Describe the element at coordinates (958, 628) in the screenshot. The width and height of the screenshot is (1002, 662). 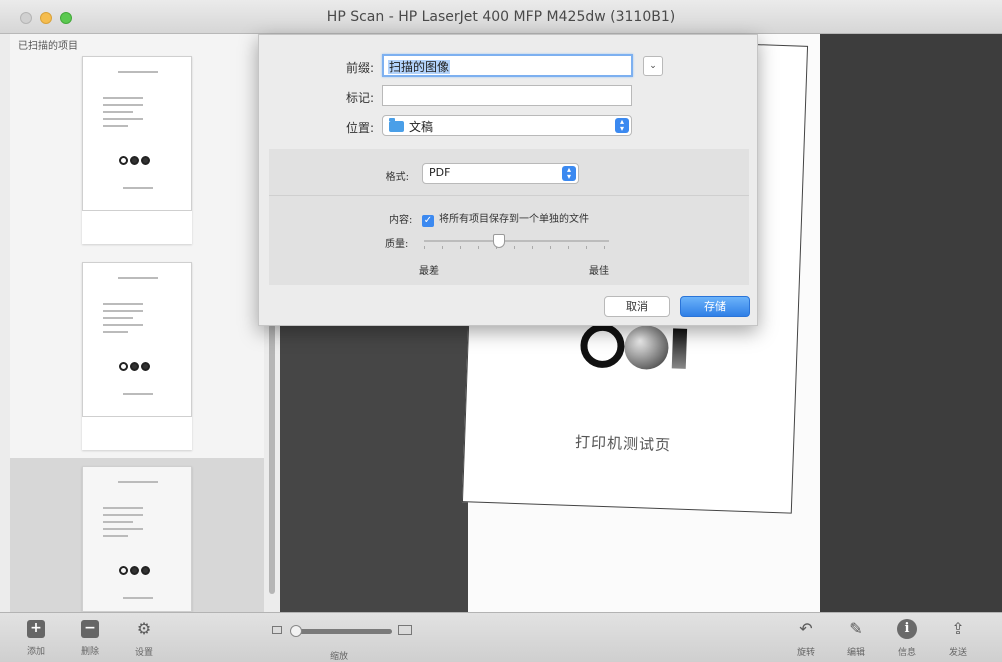
I see `share-icon: ⇪` at that location.